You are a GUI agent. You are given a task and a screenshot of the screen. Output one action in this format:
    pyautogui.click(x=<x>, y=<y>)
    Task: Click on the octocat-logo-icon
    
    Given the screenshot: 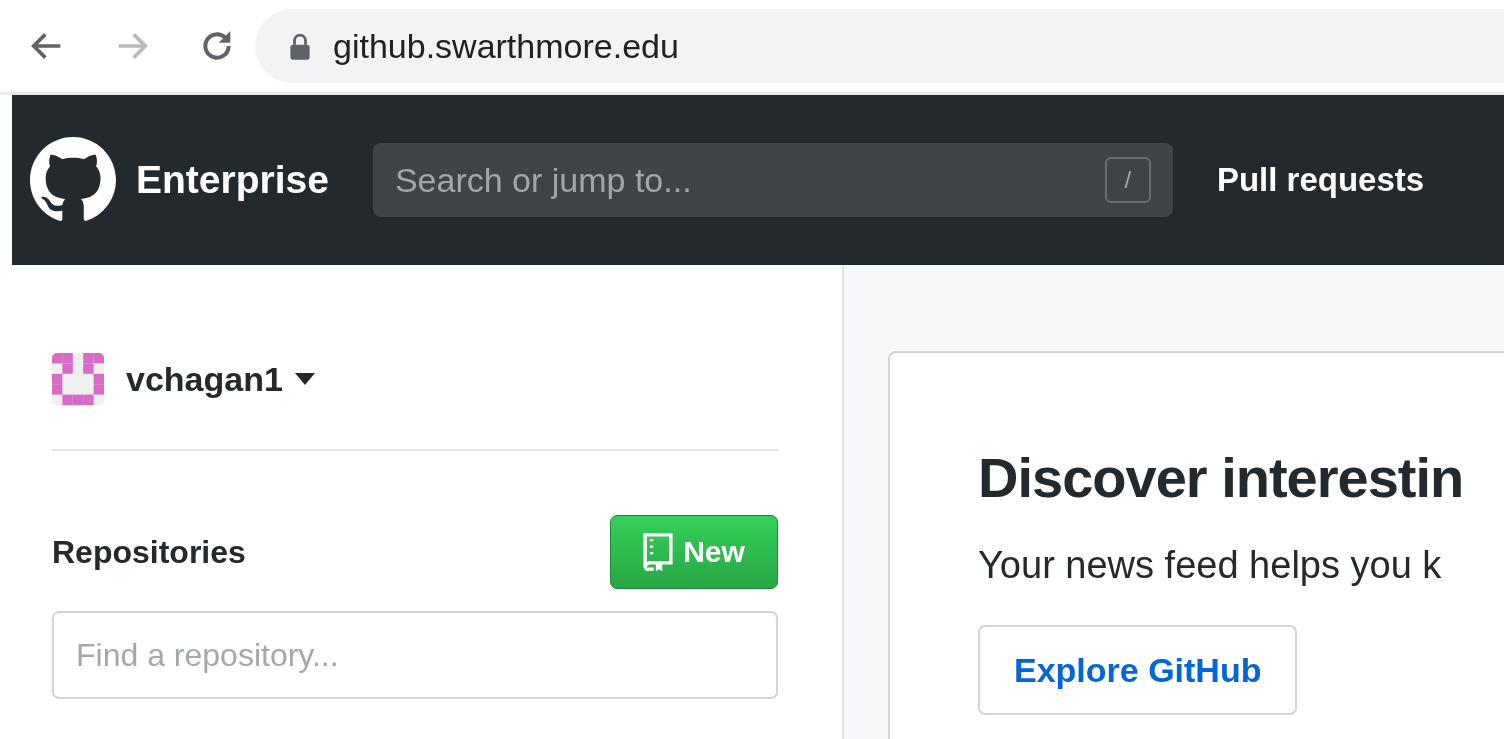 What is the action you would take?
    pyautogui.click(x=73, y=180)
    